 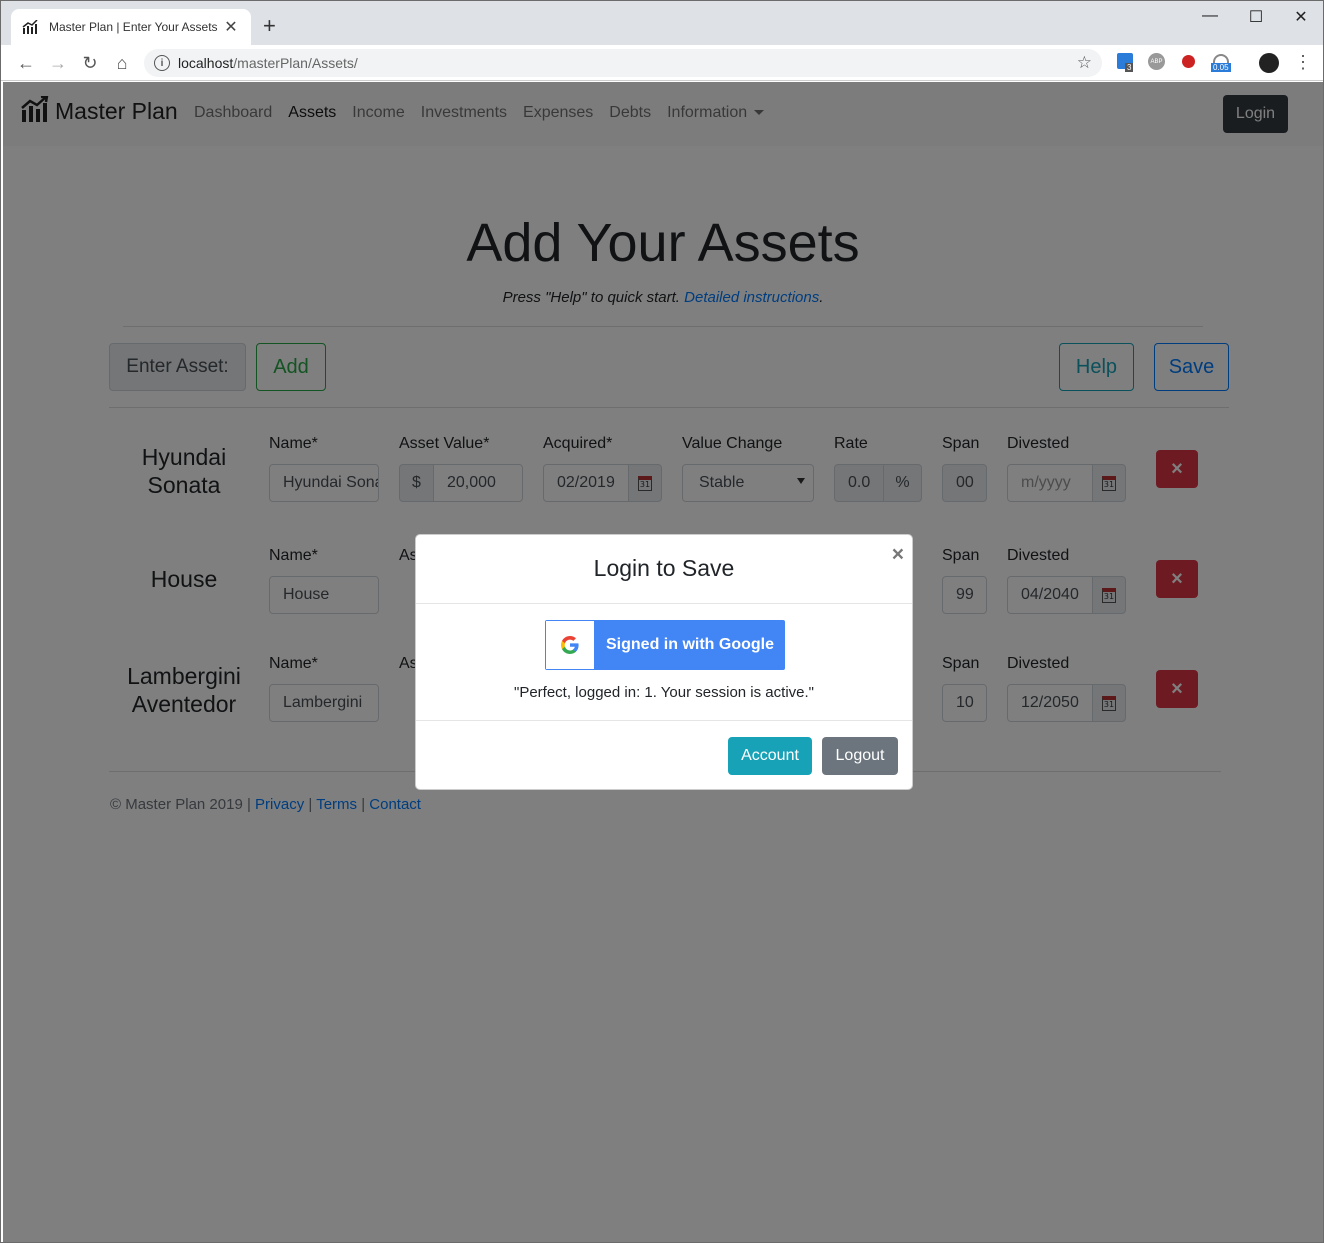 I want to click on address-bar: i localhost/masterPlan/Assets/ ☆, so click(x=623, y=63).